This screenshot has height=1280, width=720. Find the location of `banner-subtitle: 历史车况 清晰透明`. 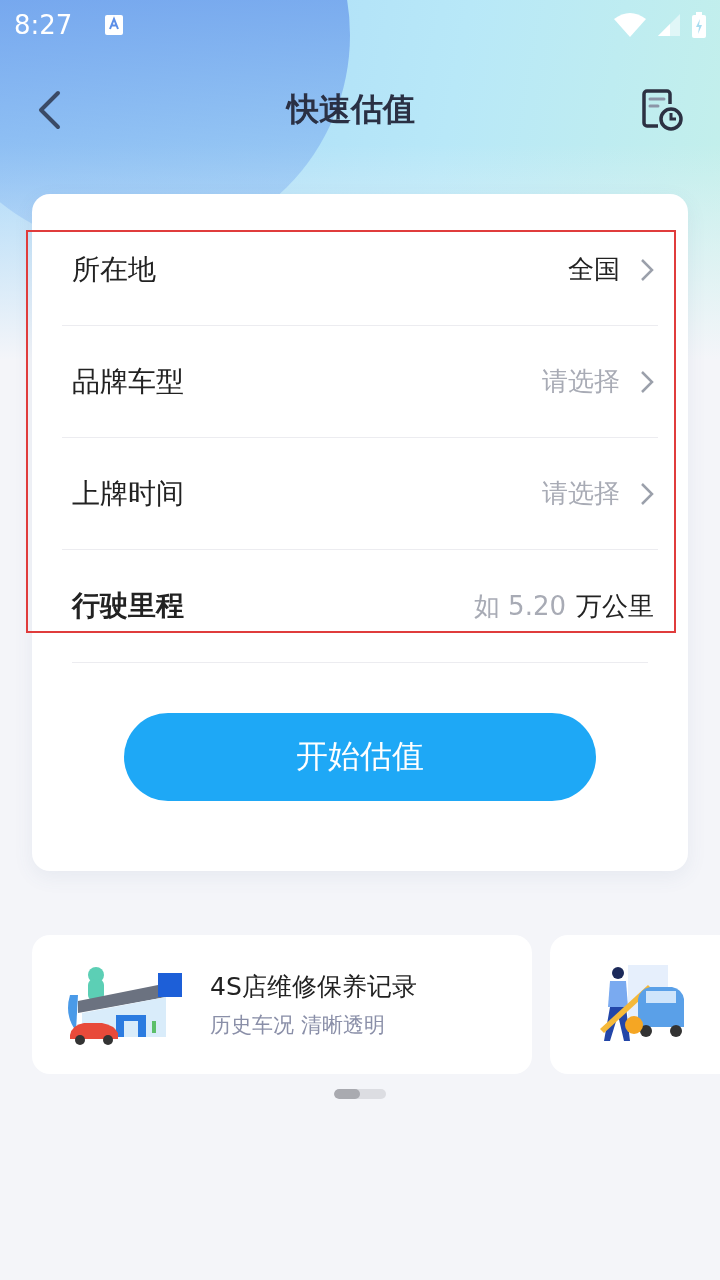

banner-subtitle: 历史车况 清晰透明 is located at coordinates (298, 1025).